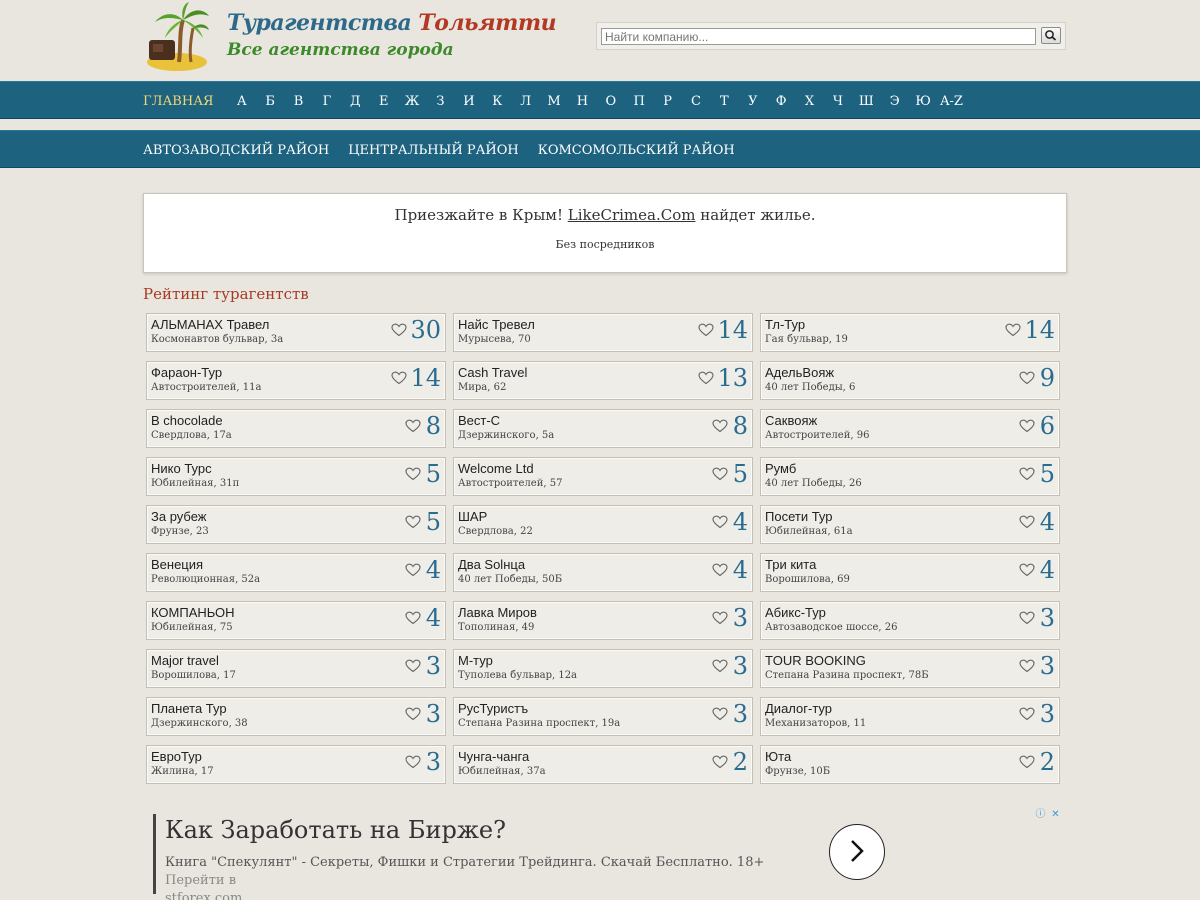 Image resolution: width=1200 pixels, height=900 pixels. I want to click on agency-card: Венеция Революционная, 52а 4, so click(296, 572).